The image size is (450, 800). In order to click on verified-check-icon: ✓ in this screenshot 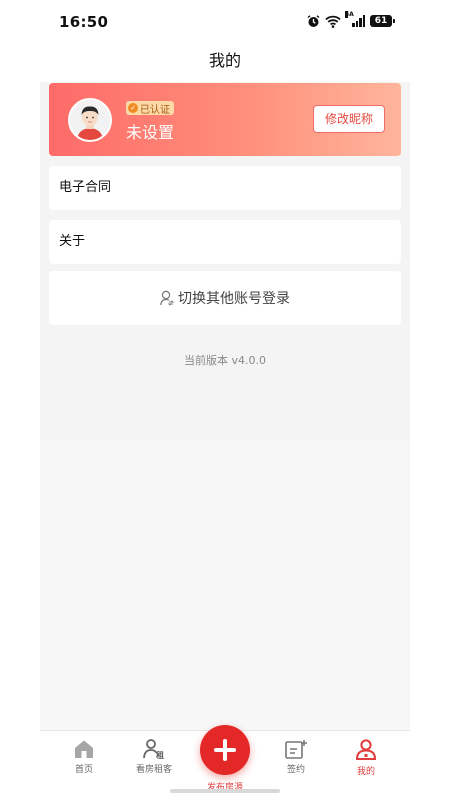, I will do `click(133, 108)`.